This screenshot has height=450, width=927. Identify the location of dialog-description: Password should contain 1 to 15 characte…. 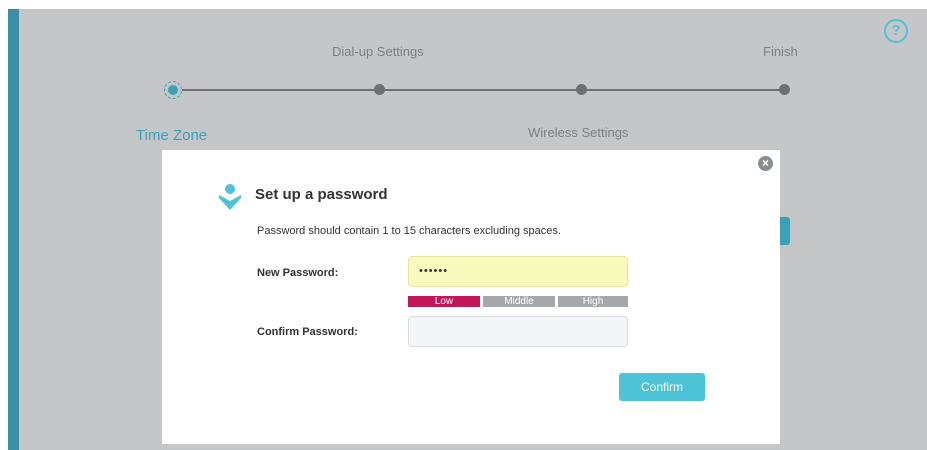
(409, 231).